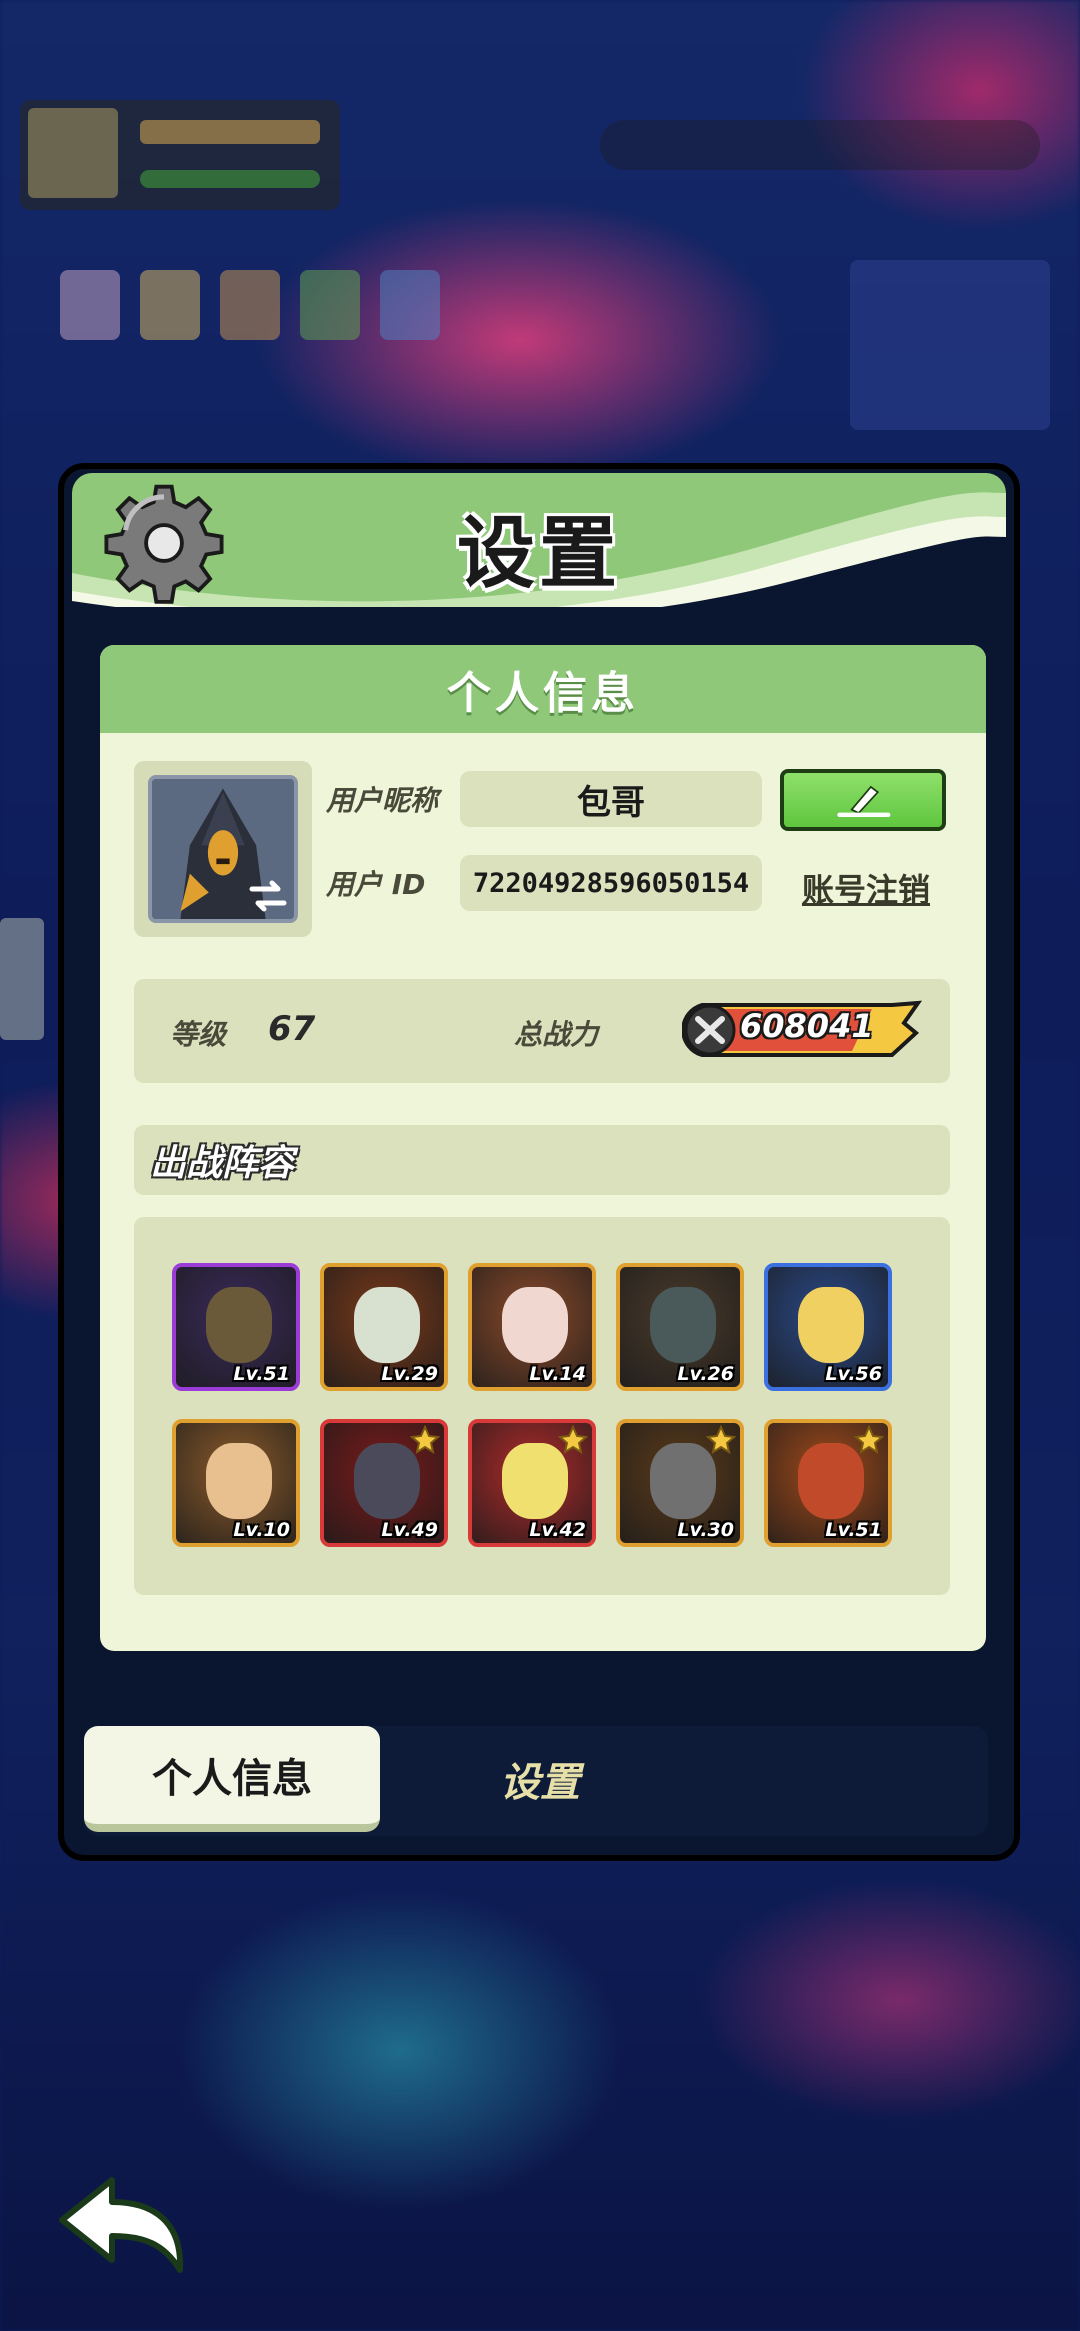  What do you see at coordinates (532, 1483) in the screenshot?
I see `hero-card: Lv.42` at bounding box center [532, 1483].